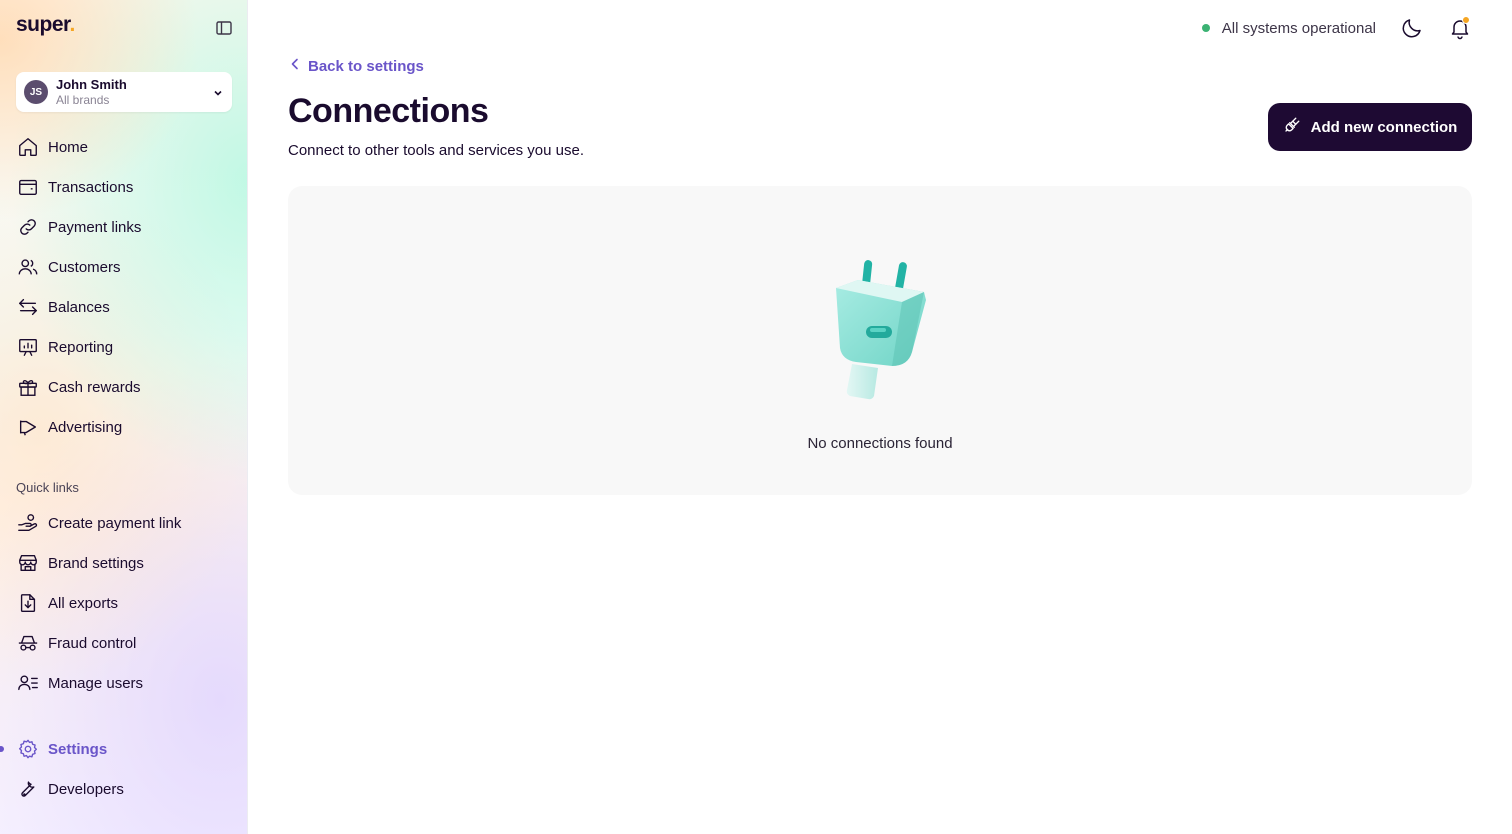 The height and width of the screenshot is (834, 1512). What do you see at coordinates (28, 227) in the screenshot?
I see `link-icon` at bounding box center [28, 227].